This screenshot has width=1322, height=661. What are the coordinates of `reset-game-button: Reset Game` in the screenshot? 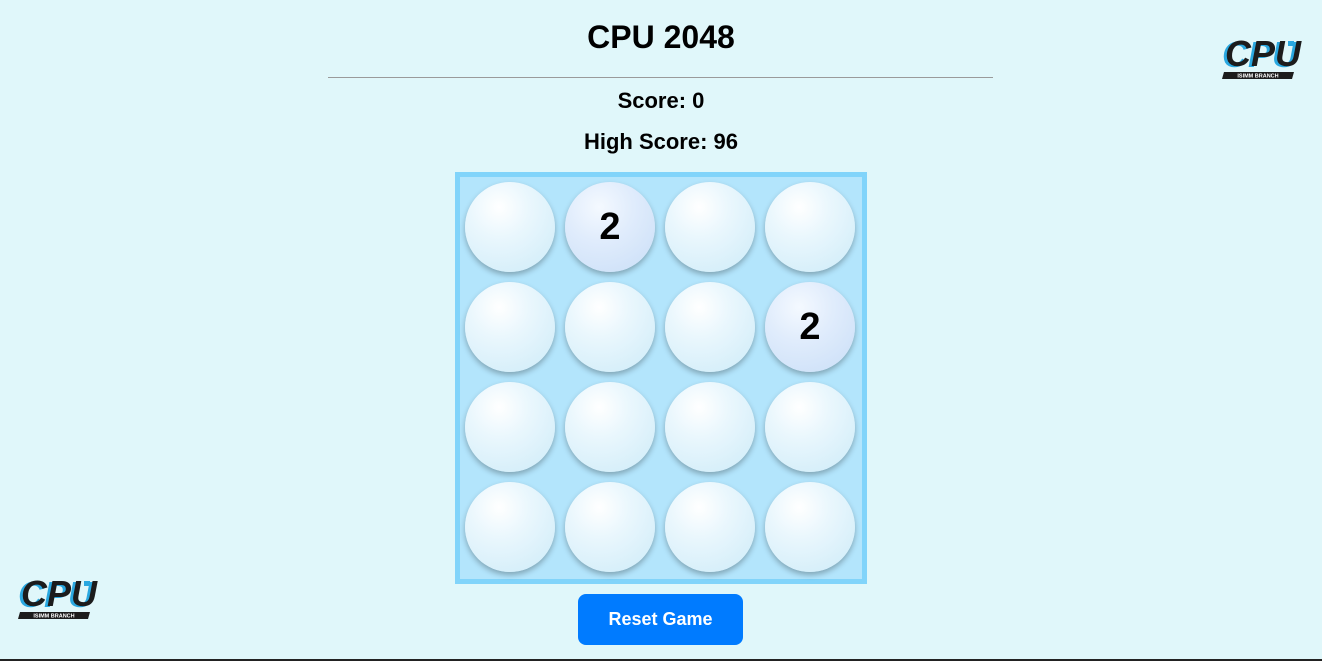 It's located at (660, 619).